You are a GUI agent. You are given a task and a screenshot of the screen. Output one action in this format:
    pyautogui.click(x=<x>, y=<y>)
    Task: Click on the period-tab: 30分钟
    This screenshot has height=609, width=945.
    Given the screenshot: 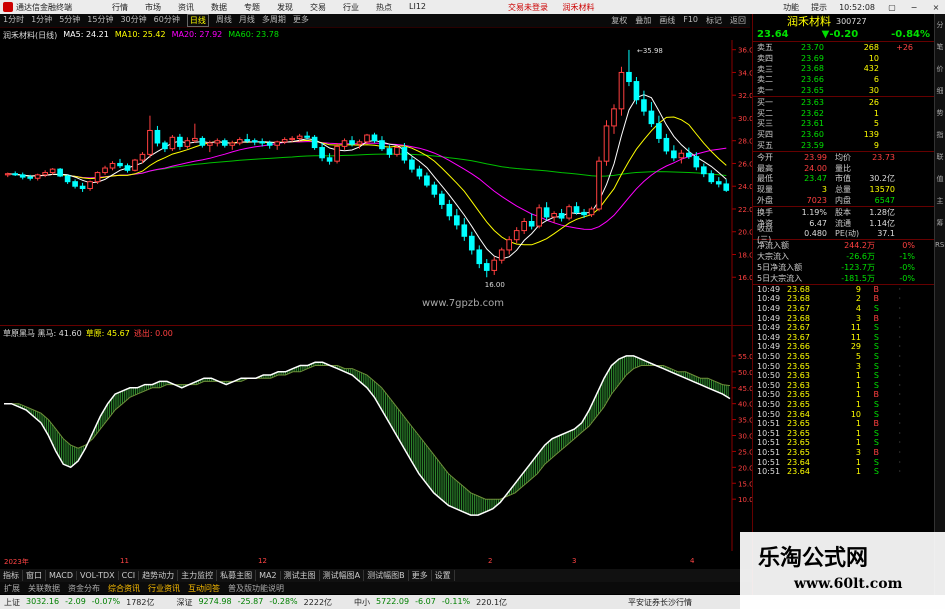 What is the action you would take?
    pyautogui.click(x=133, y=20)
    